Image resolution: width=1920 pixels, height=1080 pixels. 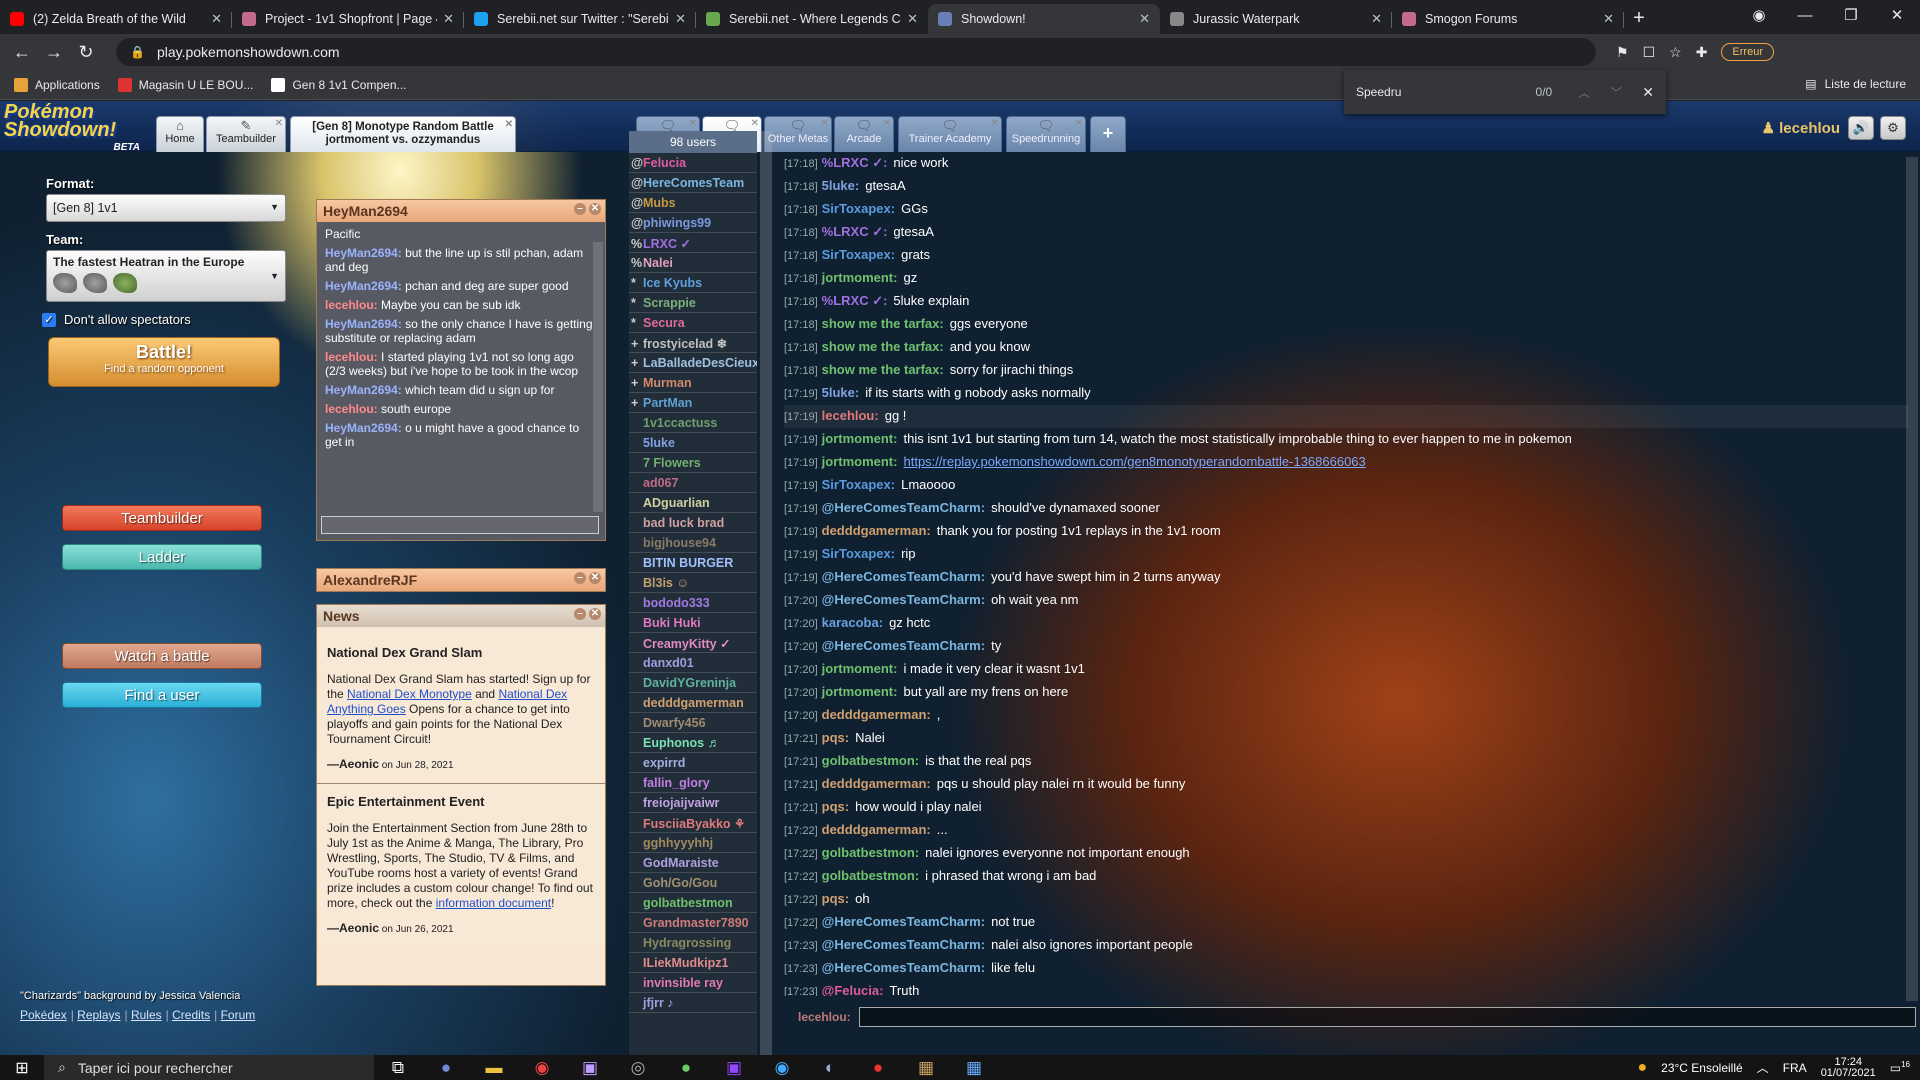 What do you see at coordinates (693, 563) in the screenshot?
I see `user-list-item: BITIN BURGER` at bounding box center [693, 563].